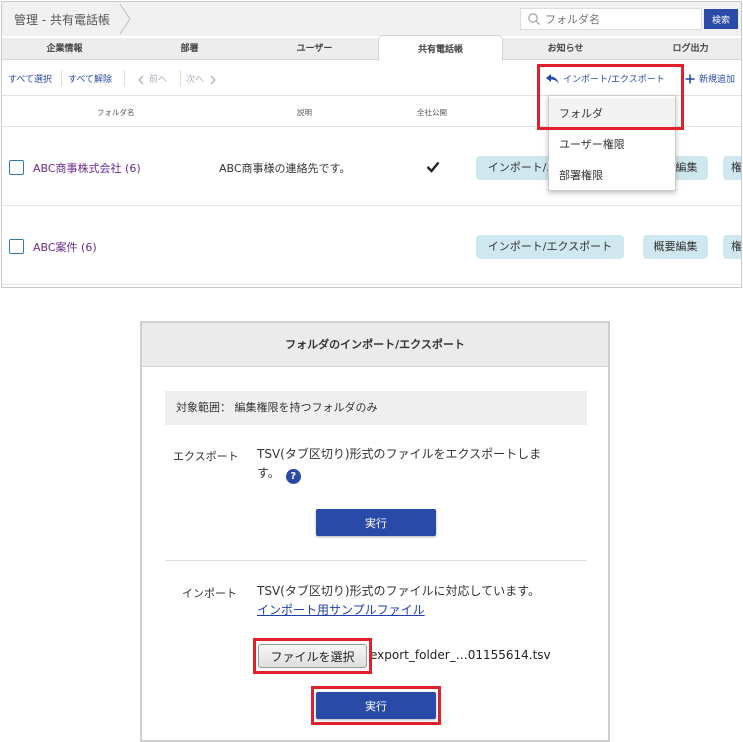 The image size is (743, 742). Describe the element at coordinates (565, 49) in the screenshot. I see `tab-notices: お知らせ` at that location.